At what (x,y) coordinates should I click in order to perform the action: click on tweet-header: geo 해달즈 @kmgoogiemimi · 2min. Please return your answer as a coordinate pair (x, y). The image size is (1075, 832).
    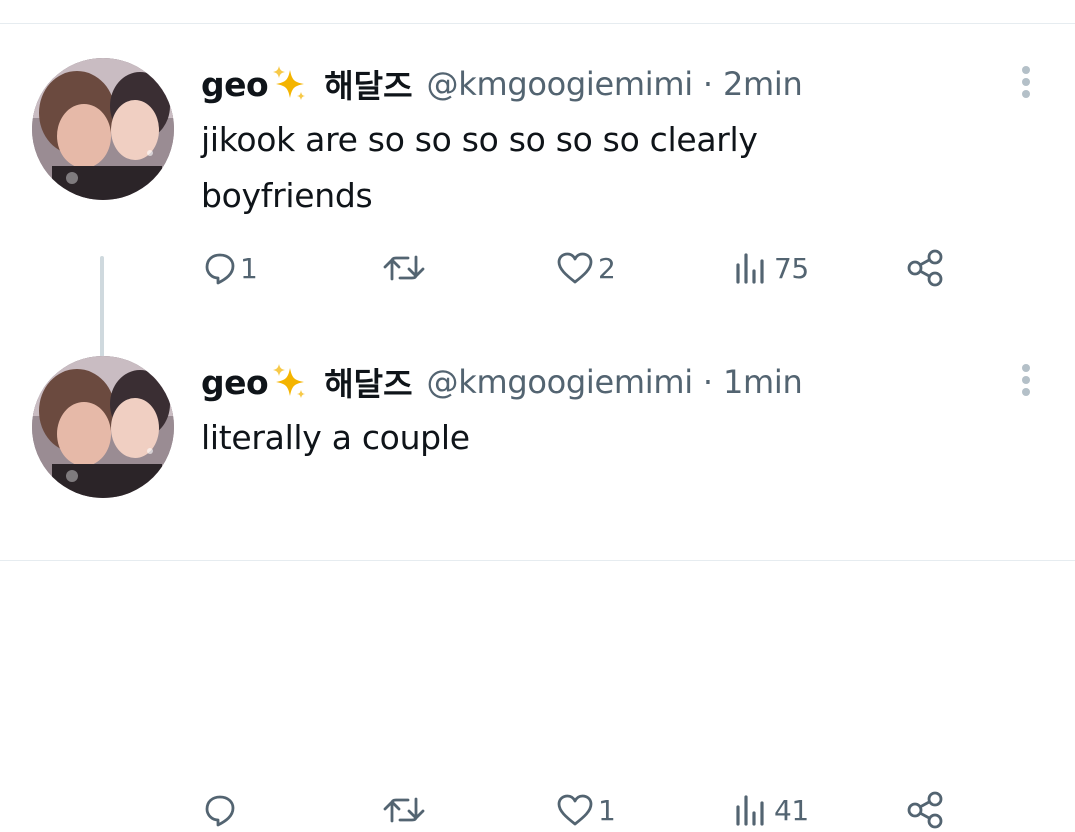
    Looking at the image, I should click on (502, 84).